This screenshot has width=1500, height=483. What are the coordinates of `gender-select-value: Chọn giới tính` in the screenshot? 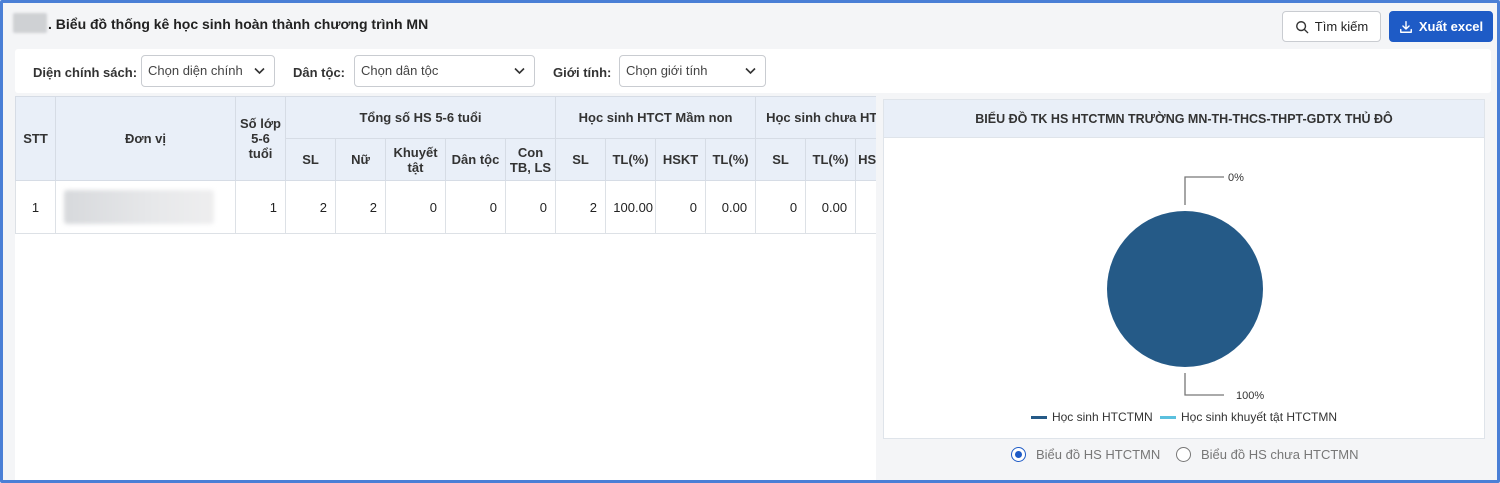 It's located at (667, 70).